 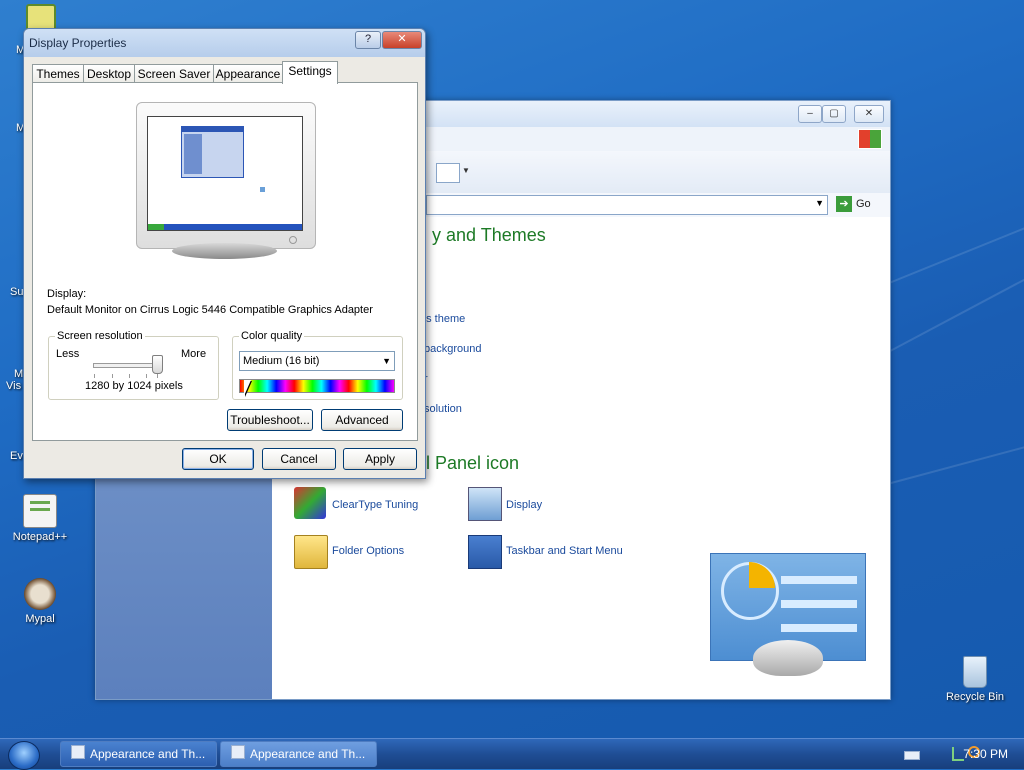 What do you see at coordinates (870, 139) in the screenshot?
I see `windows-flag-icon` at bounding box center [870, 139].